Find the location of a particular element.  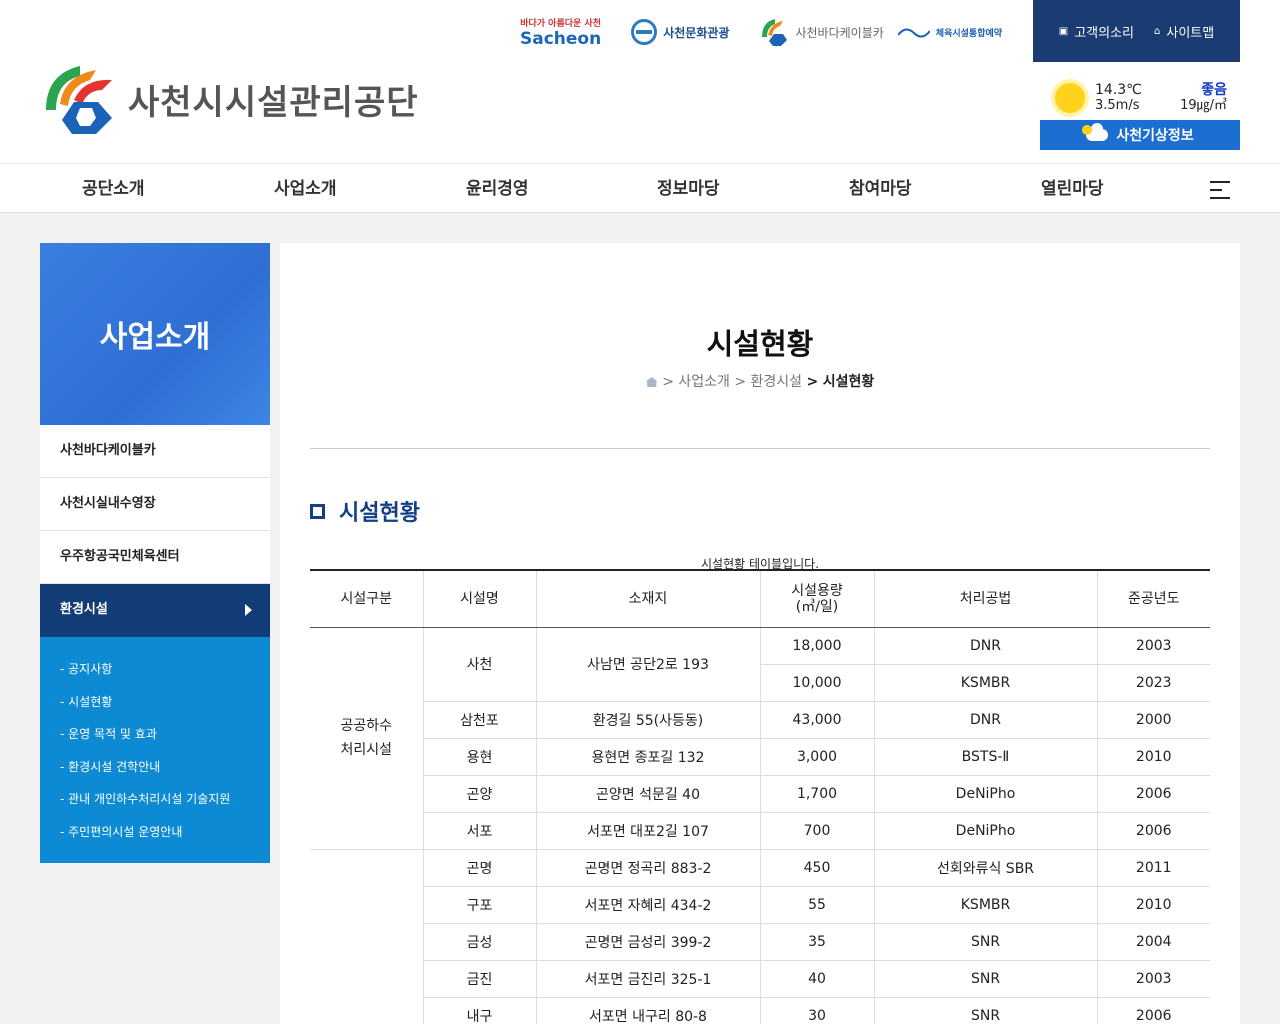

partner-cable: 사천바다케이블카 체육시설통합예약 is located at coordinates (880, 32).